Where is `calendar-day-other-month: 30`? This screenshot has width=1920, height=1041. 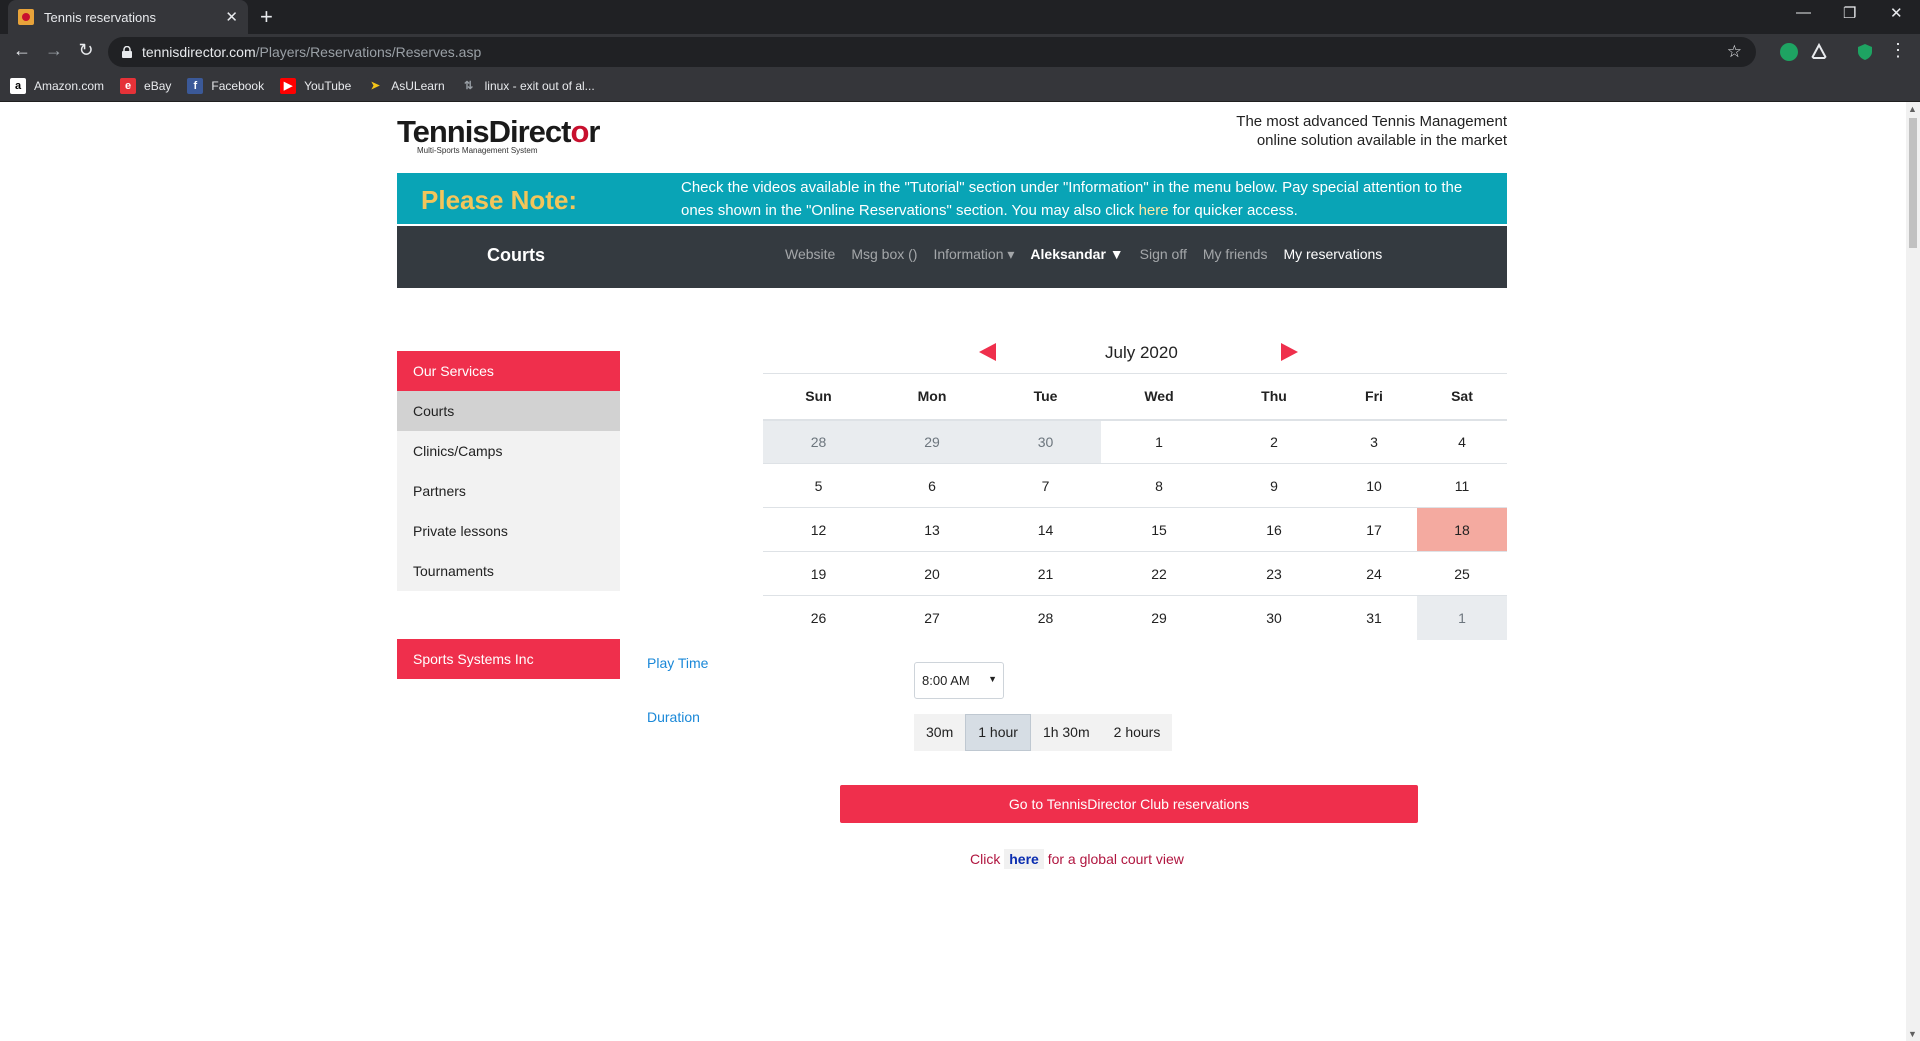 calendar-day-other-month: 30 is located at coordinates (1045, 441).